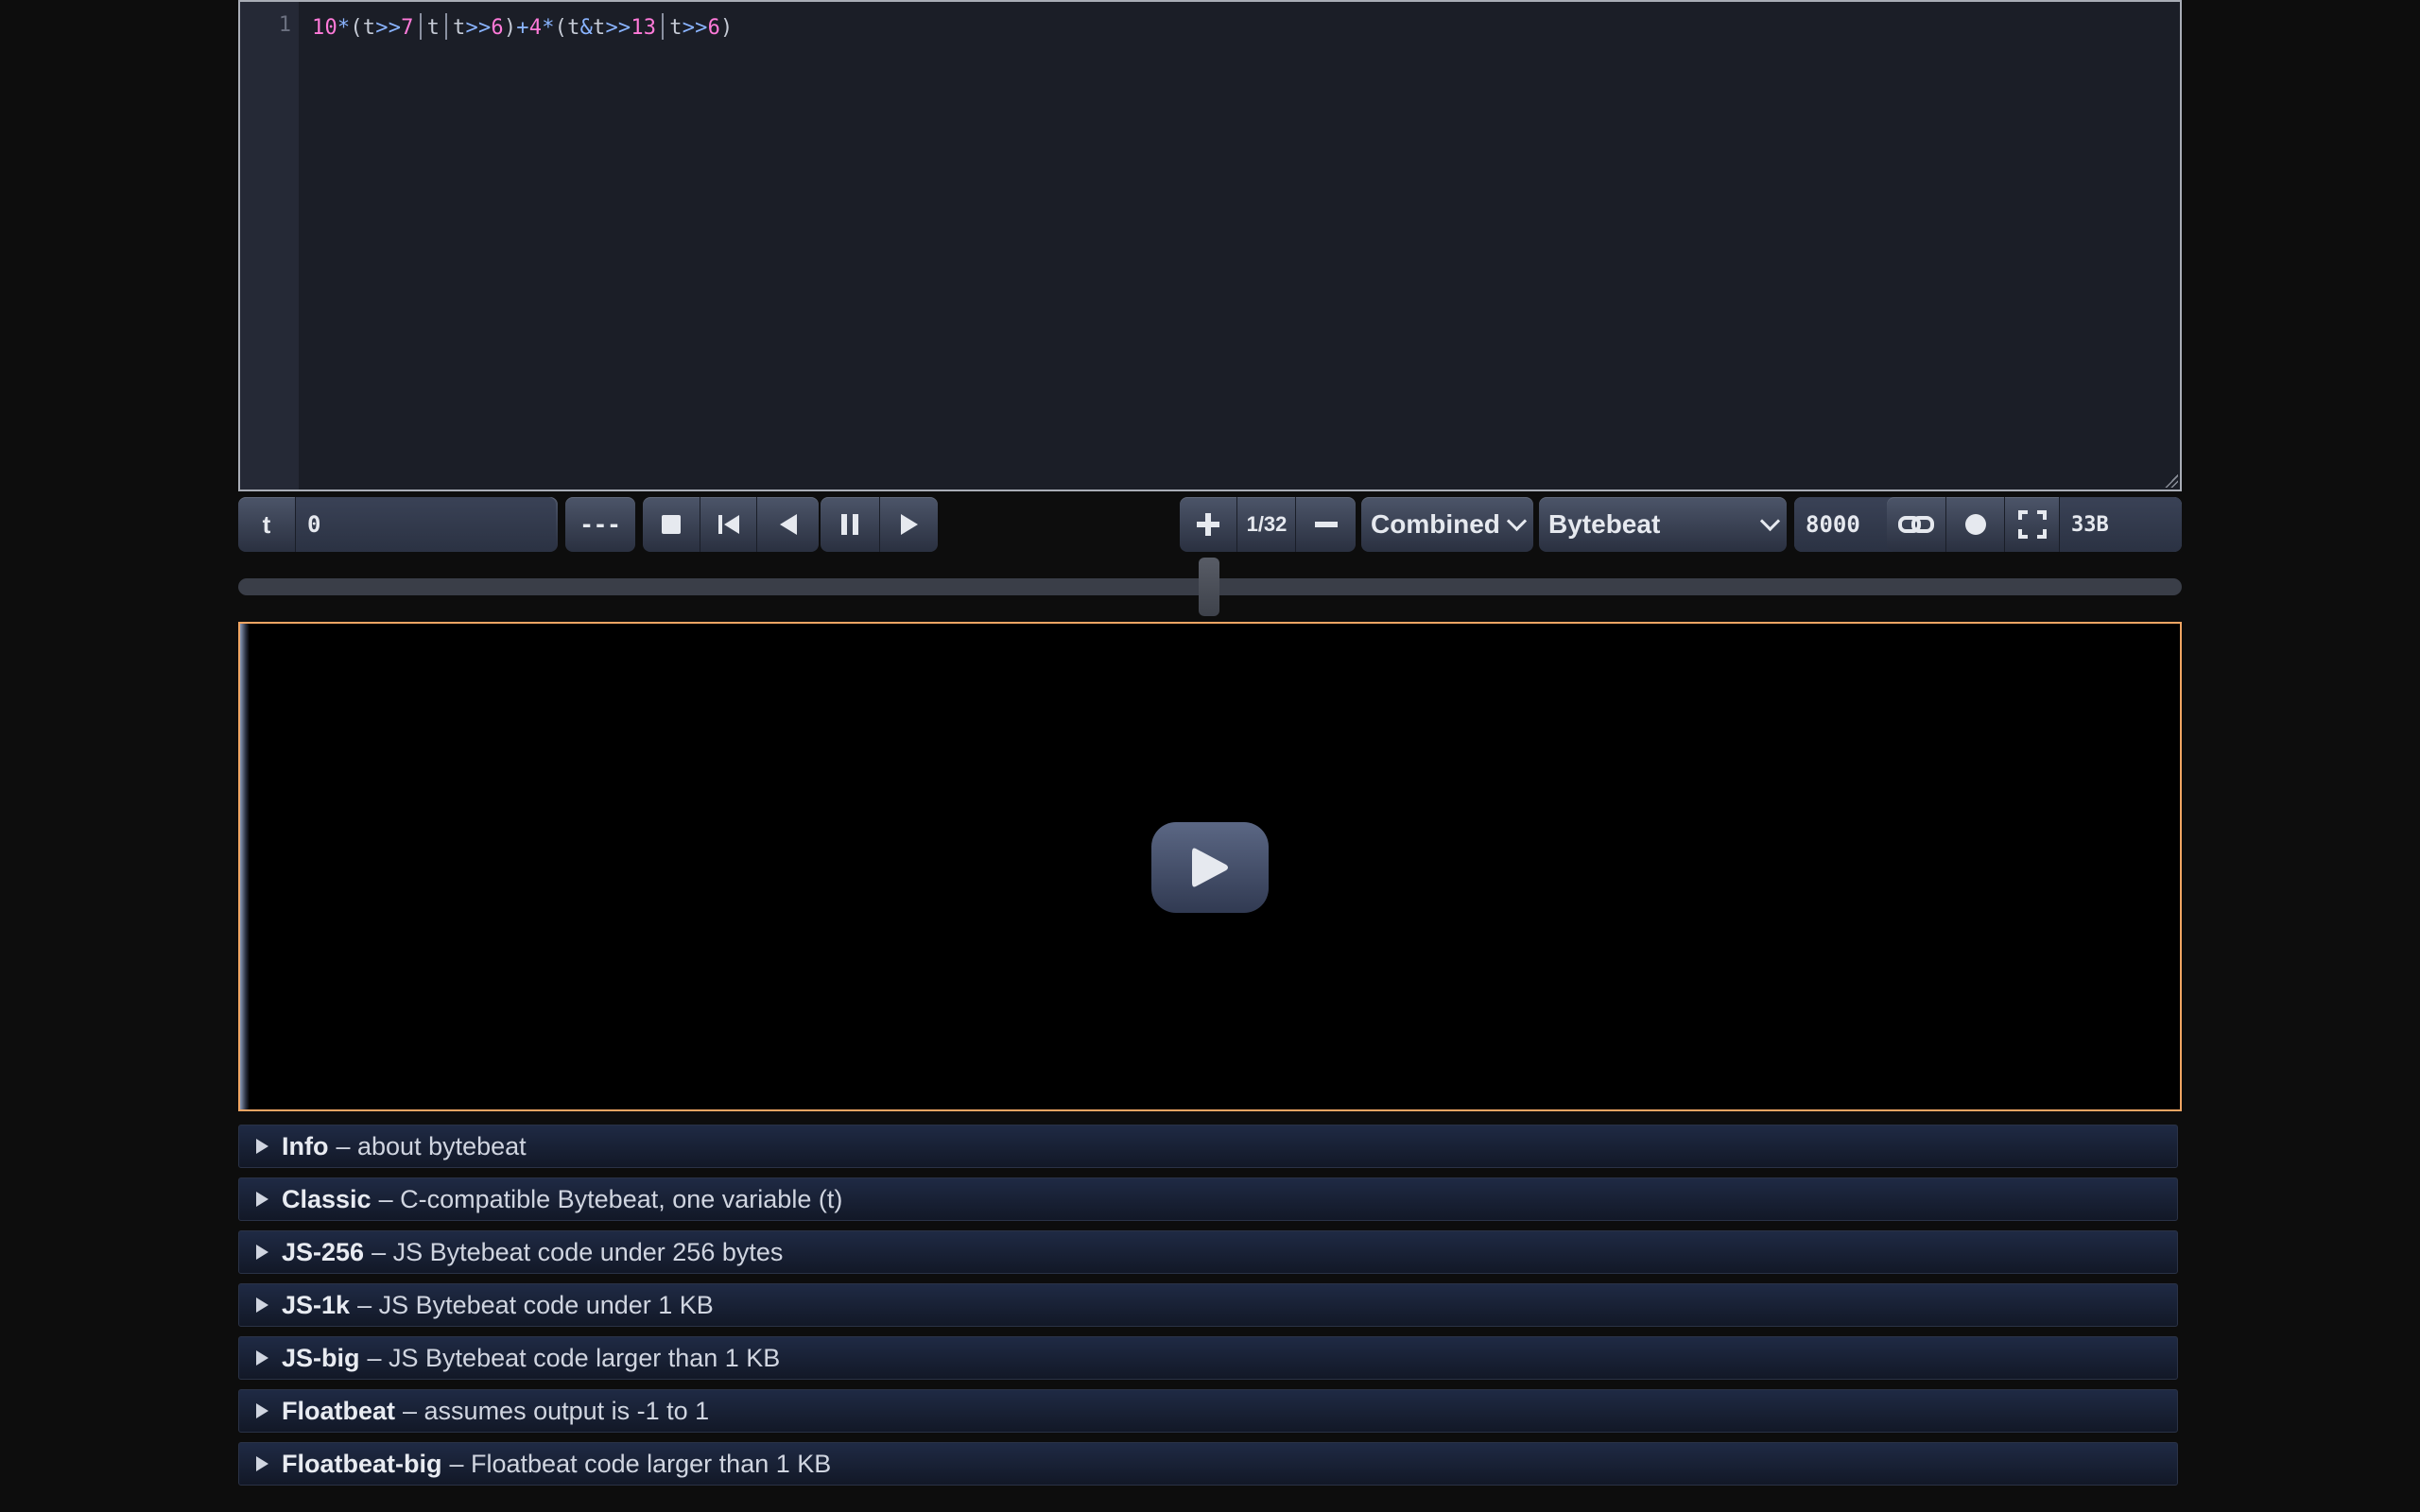 Image resolution: width=2420 pixels, height=1512 pixels. Describe the element at coordinates (535, 1304) in the screenshot. I see `section-description: – JS Bytebeat code under 1 KB` at that location.